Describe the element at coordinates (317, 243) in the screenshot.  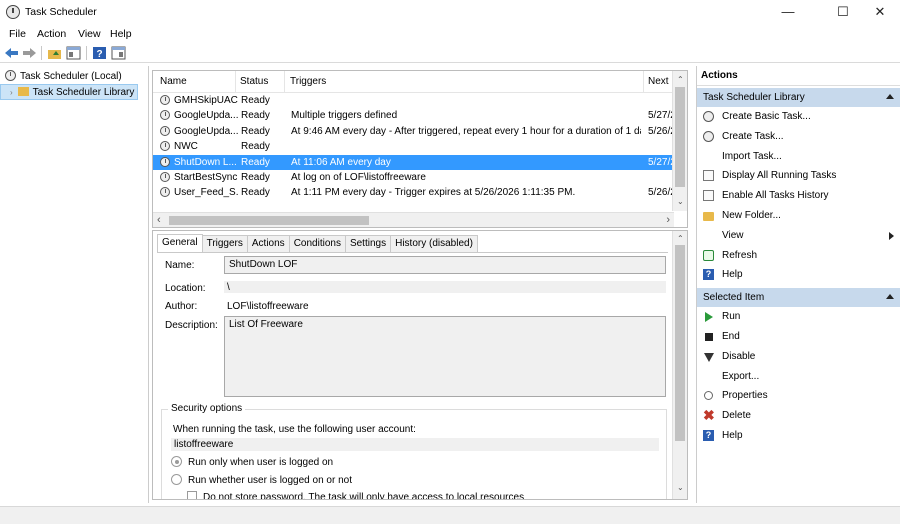
I see `tab-conditions: Conditions` at that location.